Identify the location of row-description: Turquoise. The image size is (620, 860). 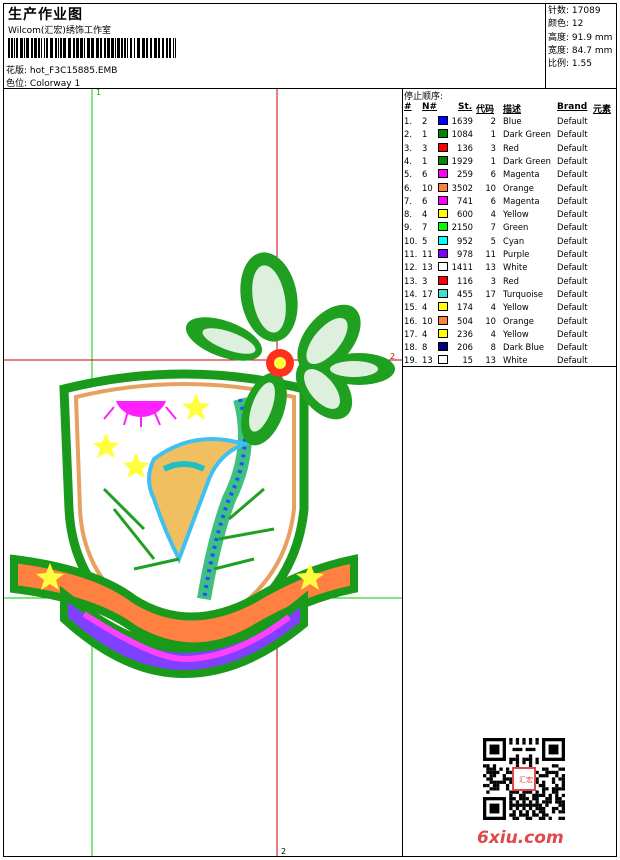
(523, 293).